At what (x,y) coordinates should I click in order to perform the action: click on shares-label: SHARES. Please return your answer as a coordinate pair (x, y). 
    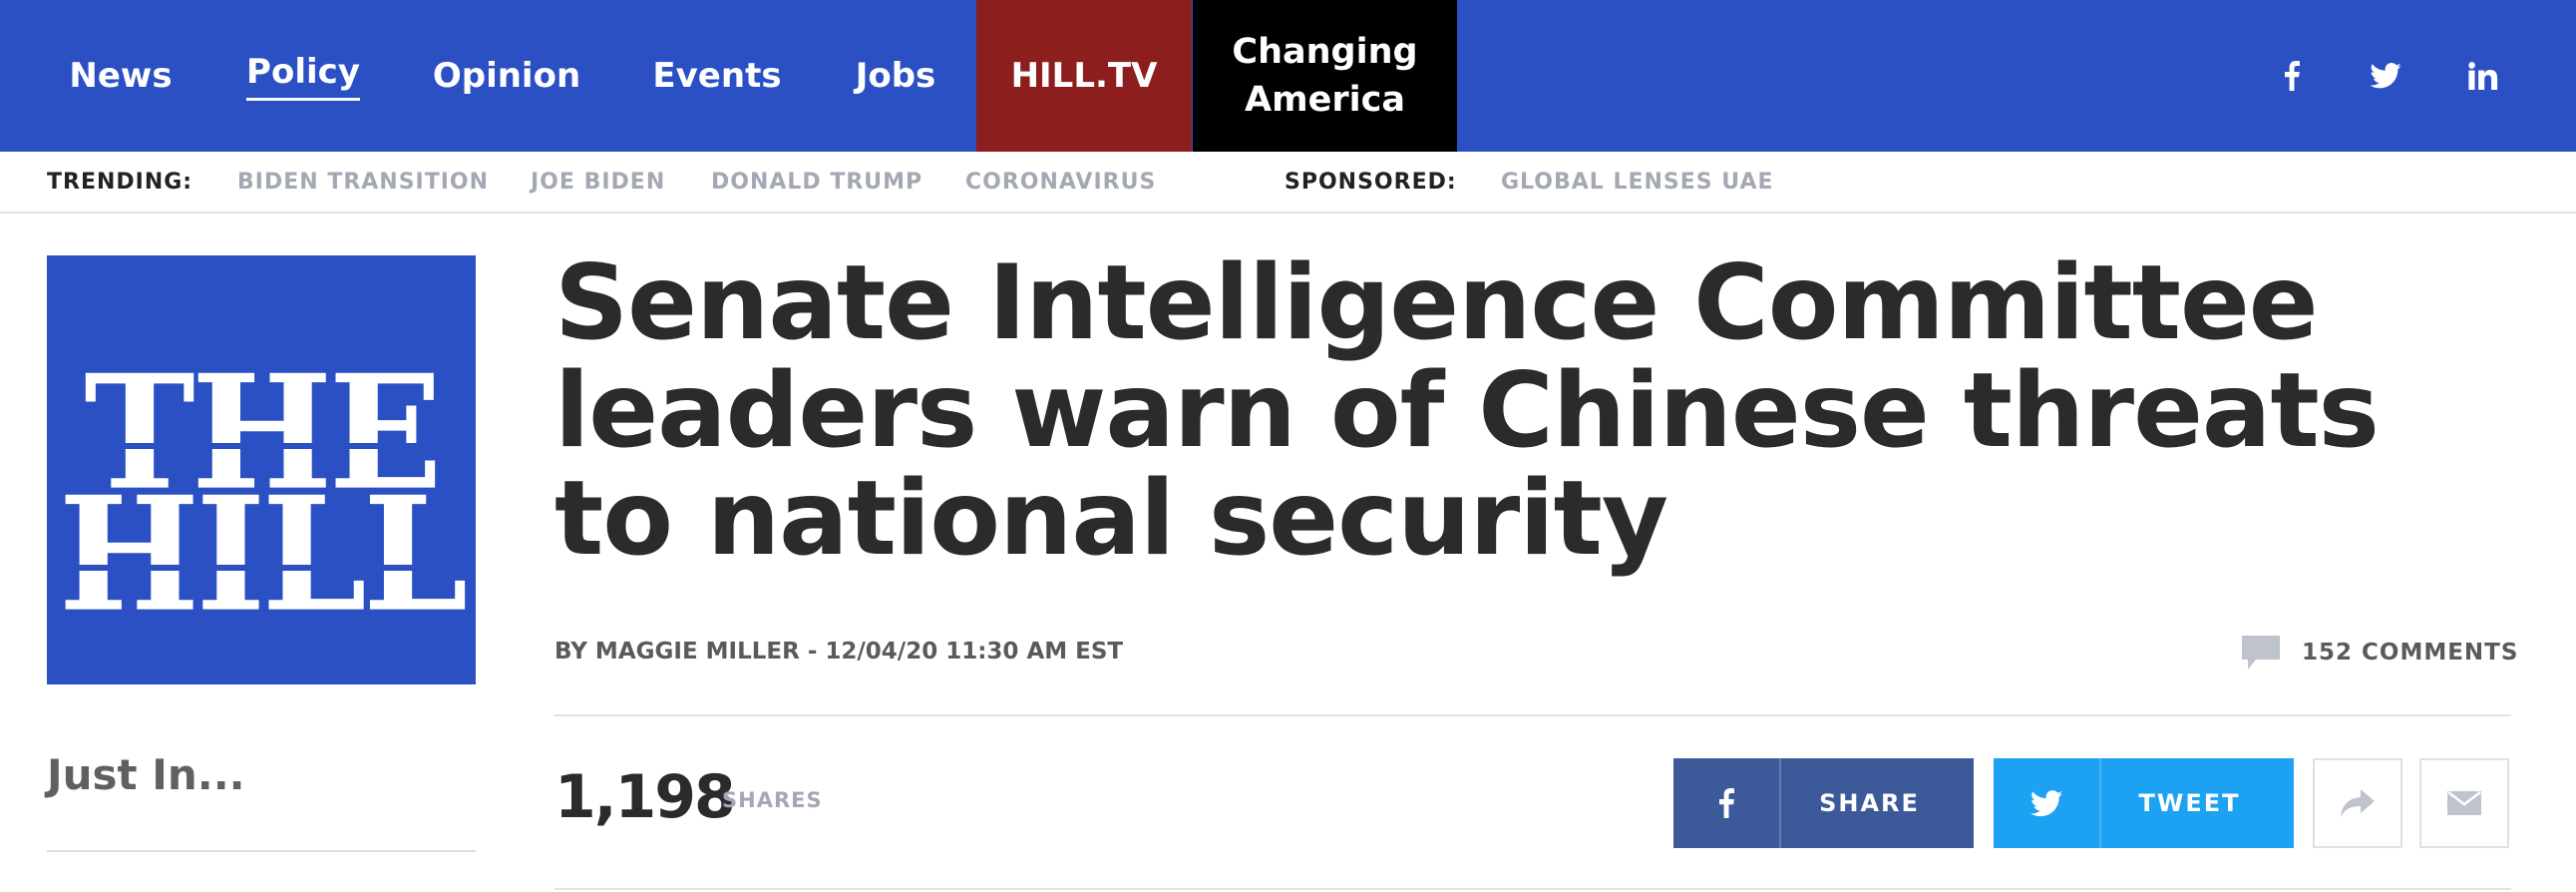
    Looking at the image, I should click on (772, 800).